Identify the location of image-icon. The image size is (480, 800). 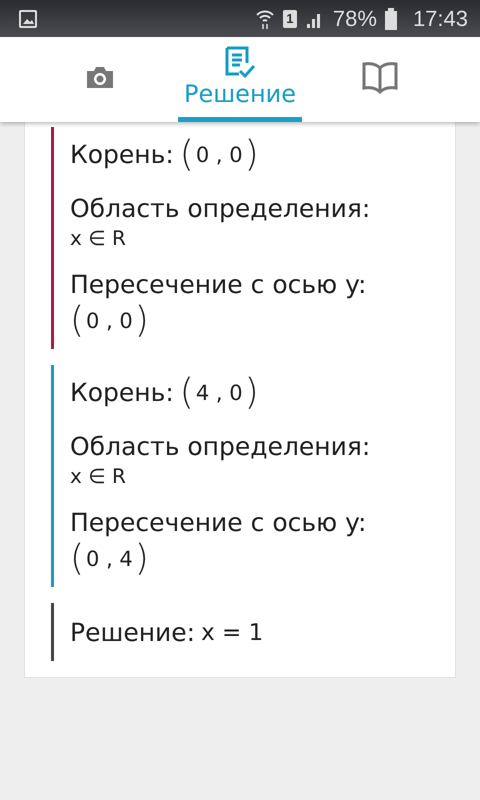
(28, 18).